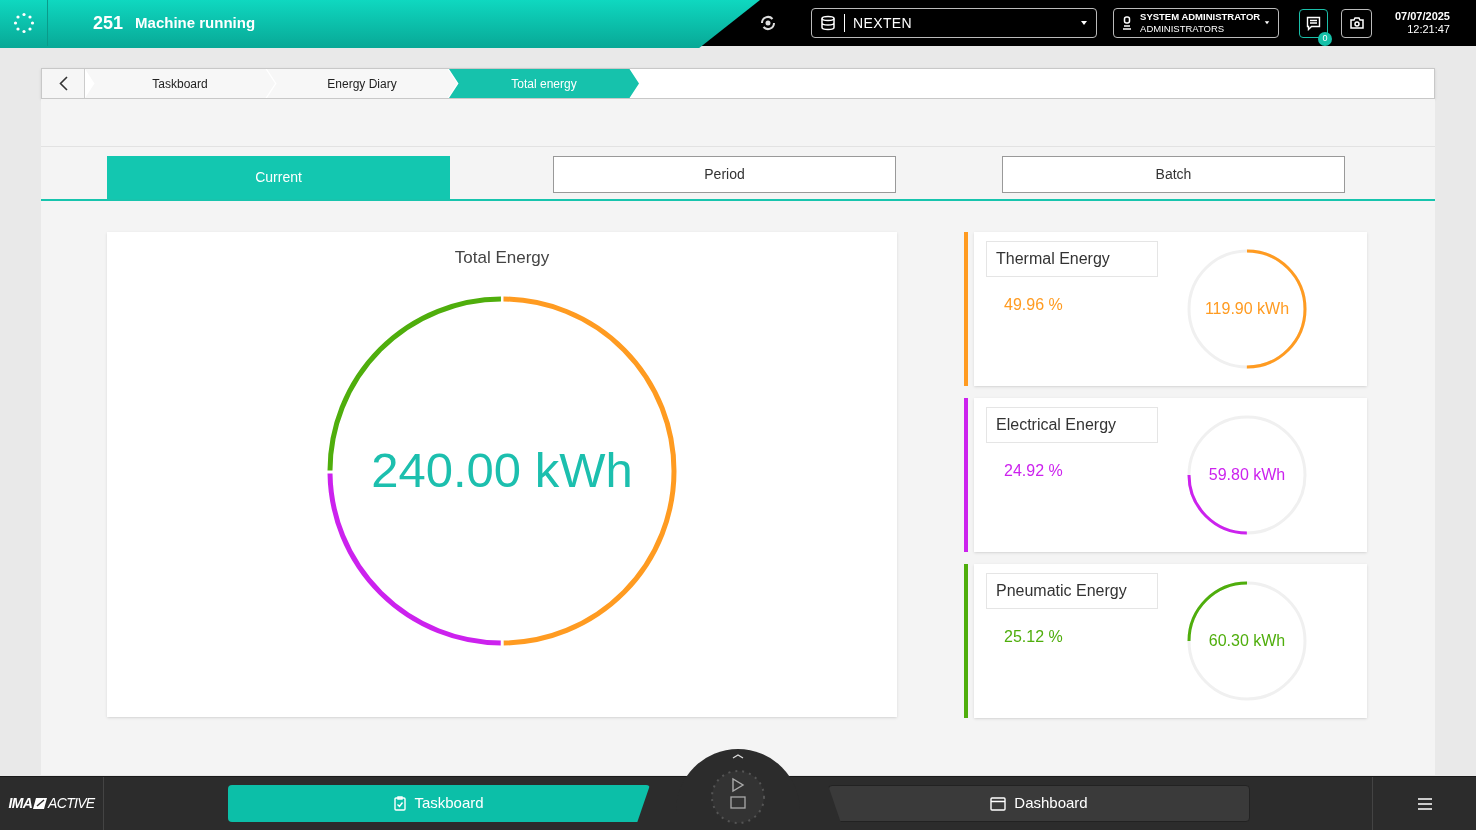 The image size is (1476, 830). I want to click on window-icon, so click(998, 803).